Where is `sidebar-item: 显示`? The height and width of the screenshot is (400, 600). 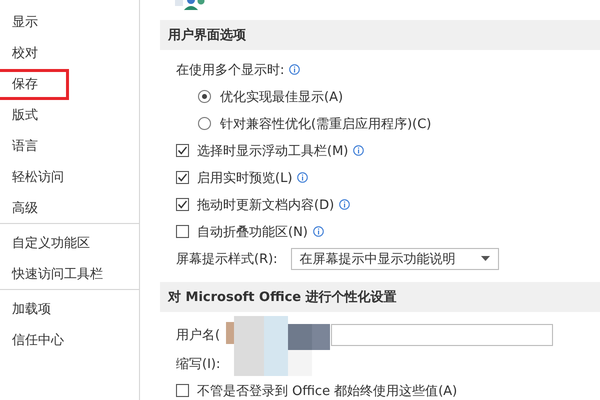 sidebar-item: 显示 is located at coordinates (34, 20).